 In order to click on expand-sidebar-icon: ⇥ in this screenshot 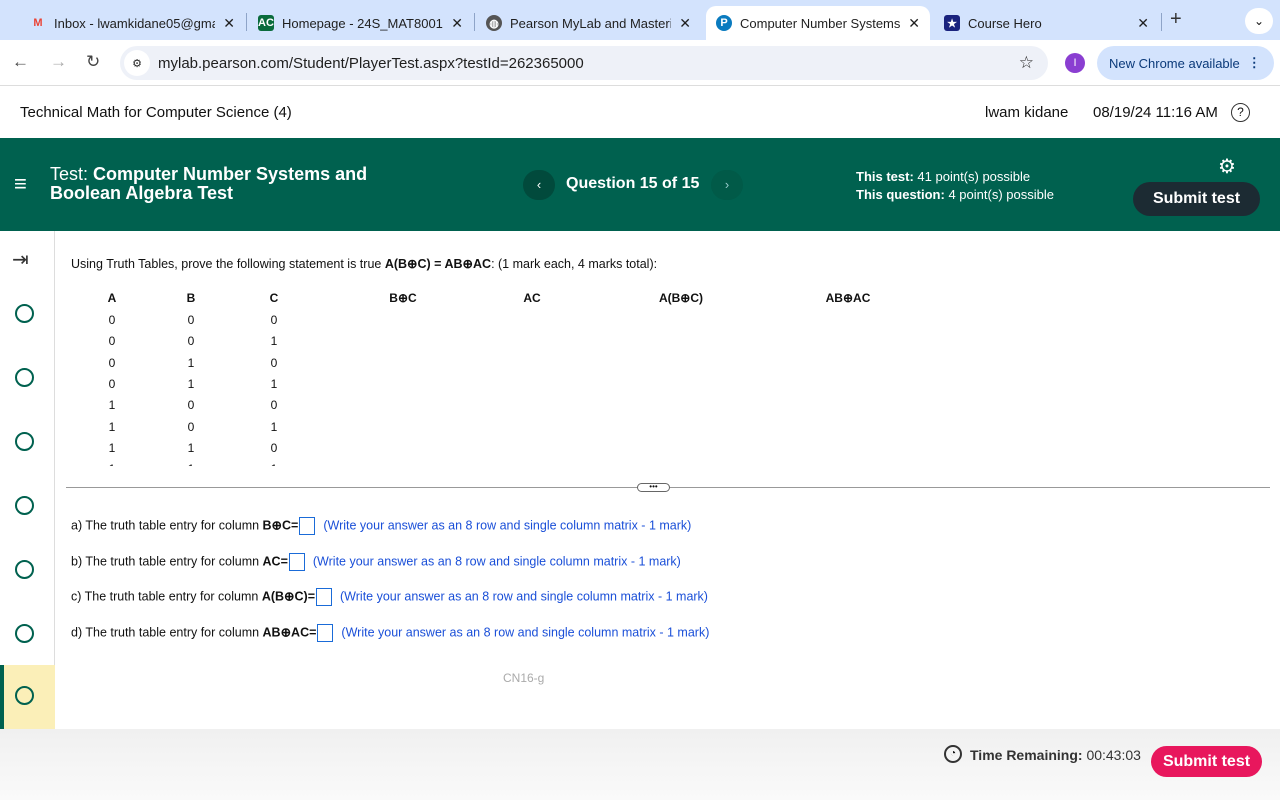, I will do `click(20, 259)`.